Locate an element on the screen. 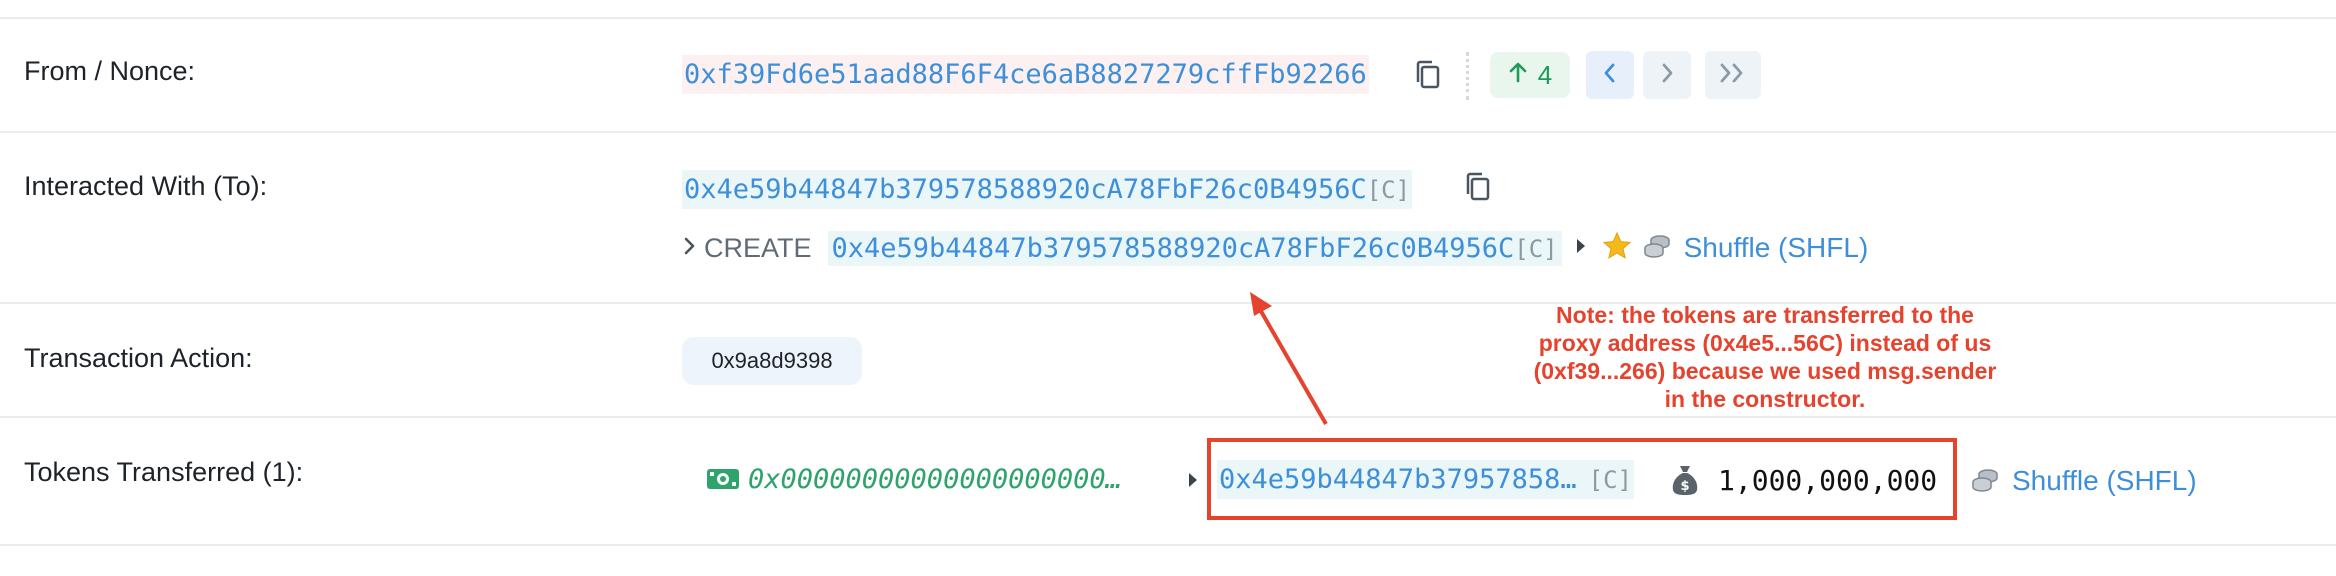 Image resolution: width=2336 pixels, height=576 pixels. transaction-action-label: Transaction Action: is located at coordinates (138, 358).